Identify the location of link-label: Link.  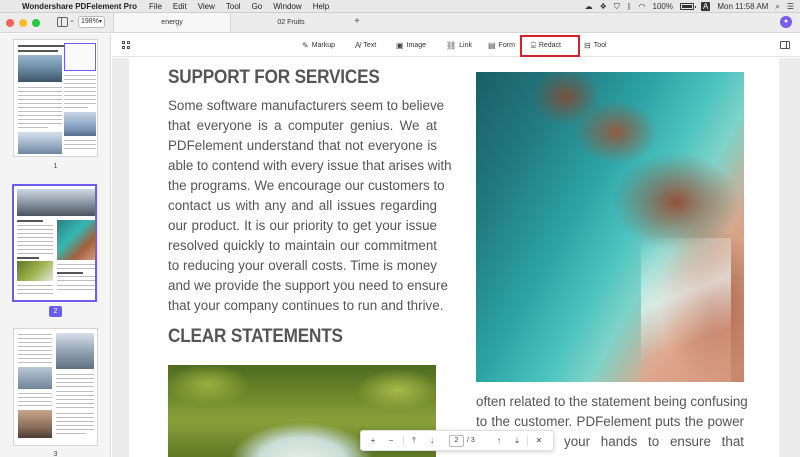
(465, 45).